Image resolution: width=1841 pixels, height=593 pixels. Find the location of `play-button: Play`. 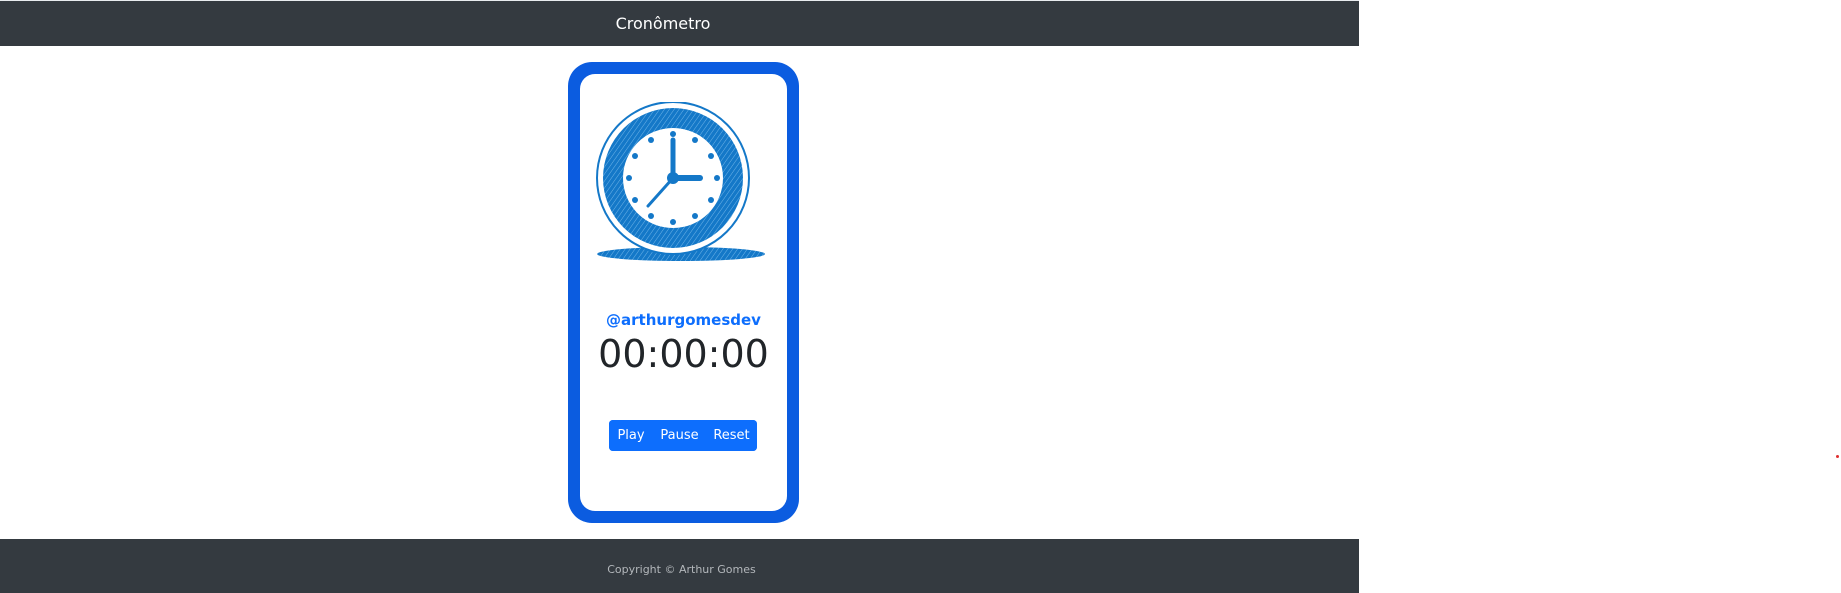

play-button: Play is located at coordinates (631, 435).